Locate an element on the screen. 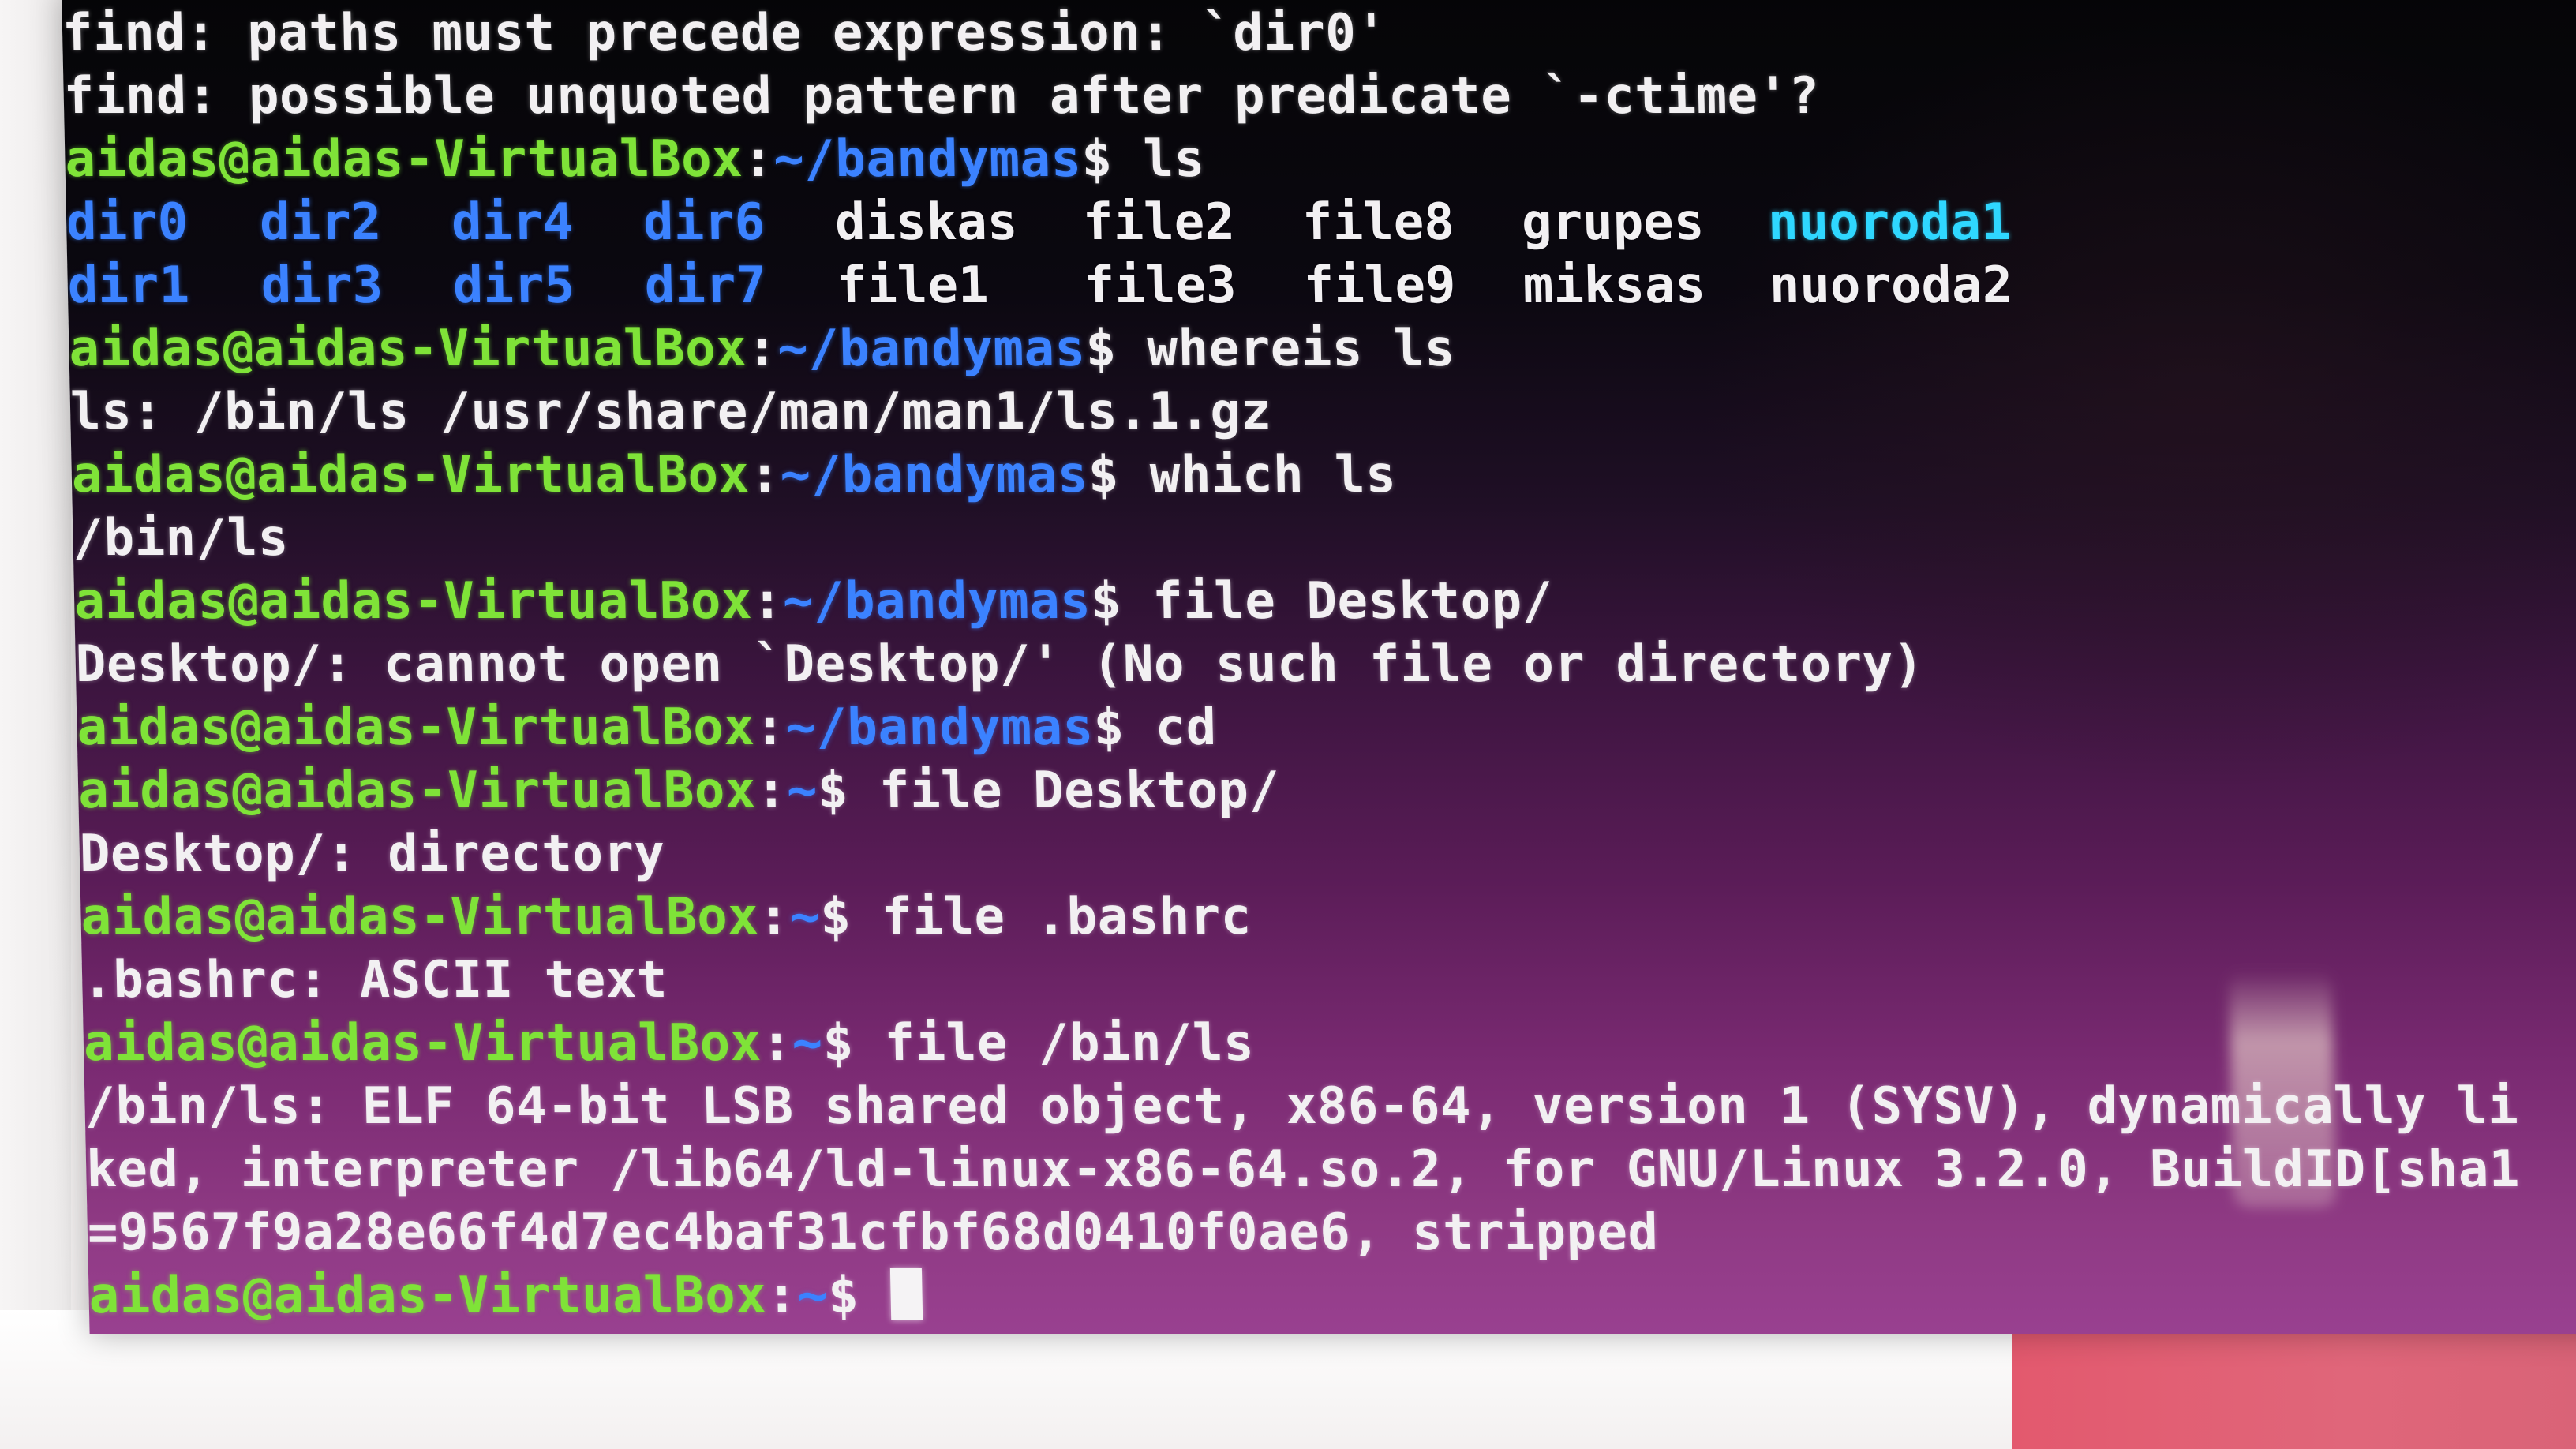 This screenshot has height=1449, width=2576. prompt-line: aidas@aidas-VirtualBox:~$ file .bashrc is located at coordinates (666, 917).